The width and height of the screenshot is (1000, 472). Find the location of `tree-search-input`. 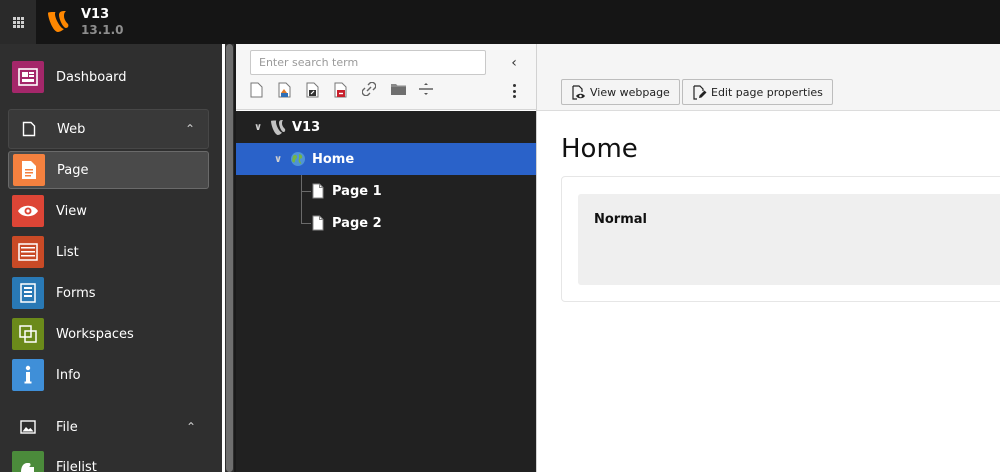

tree-search-input is located at coordinates (368, 62).